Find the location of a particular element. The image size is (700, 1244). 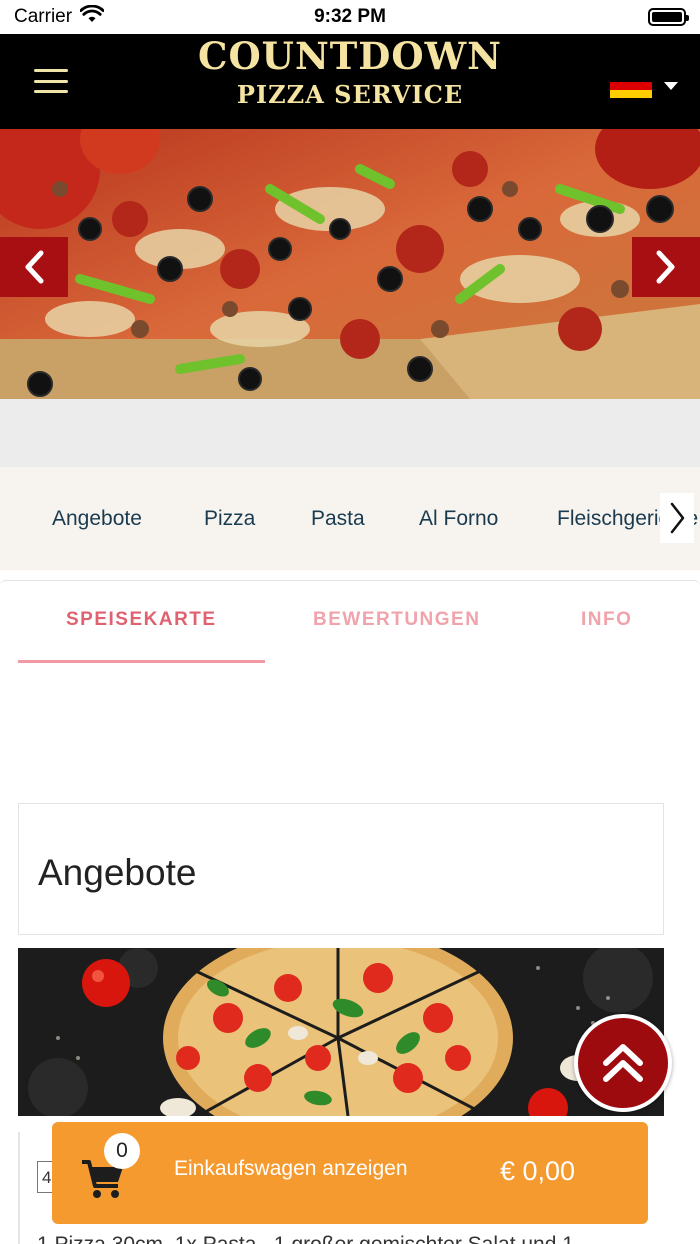

category-pasta: Pasta is located at coordinates (338, 519).